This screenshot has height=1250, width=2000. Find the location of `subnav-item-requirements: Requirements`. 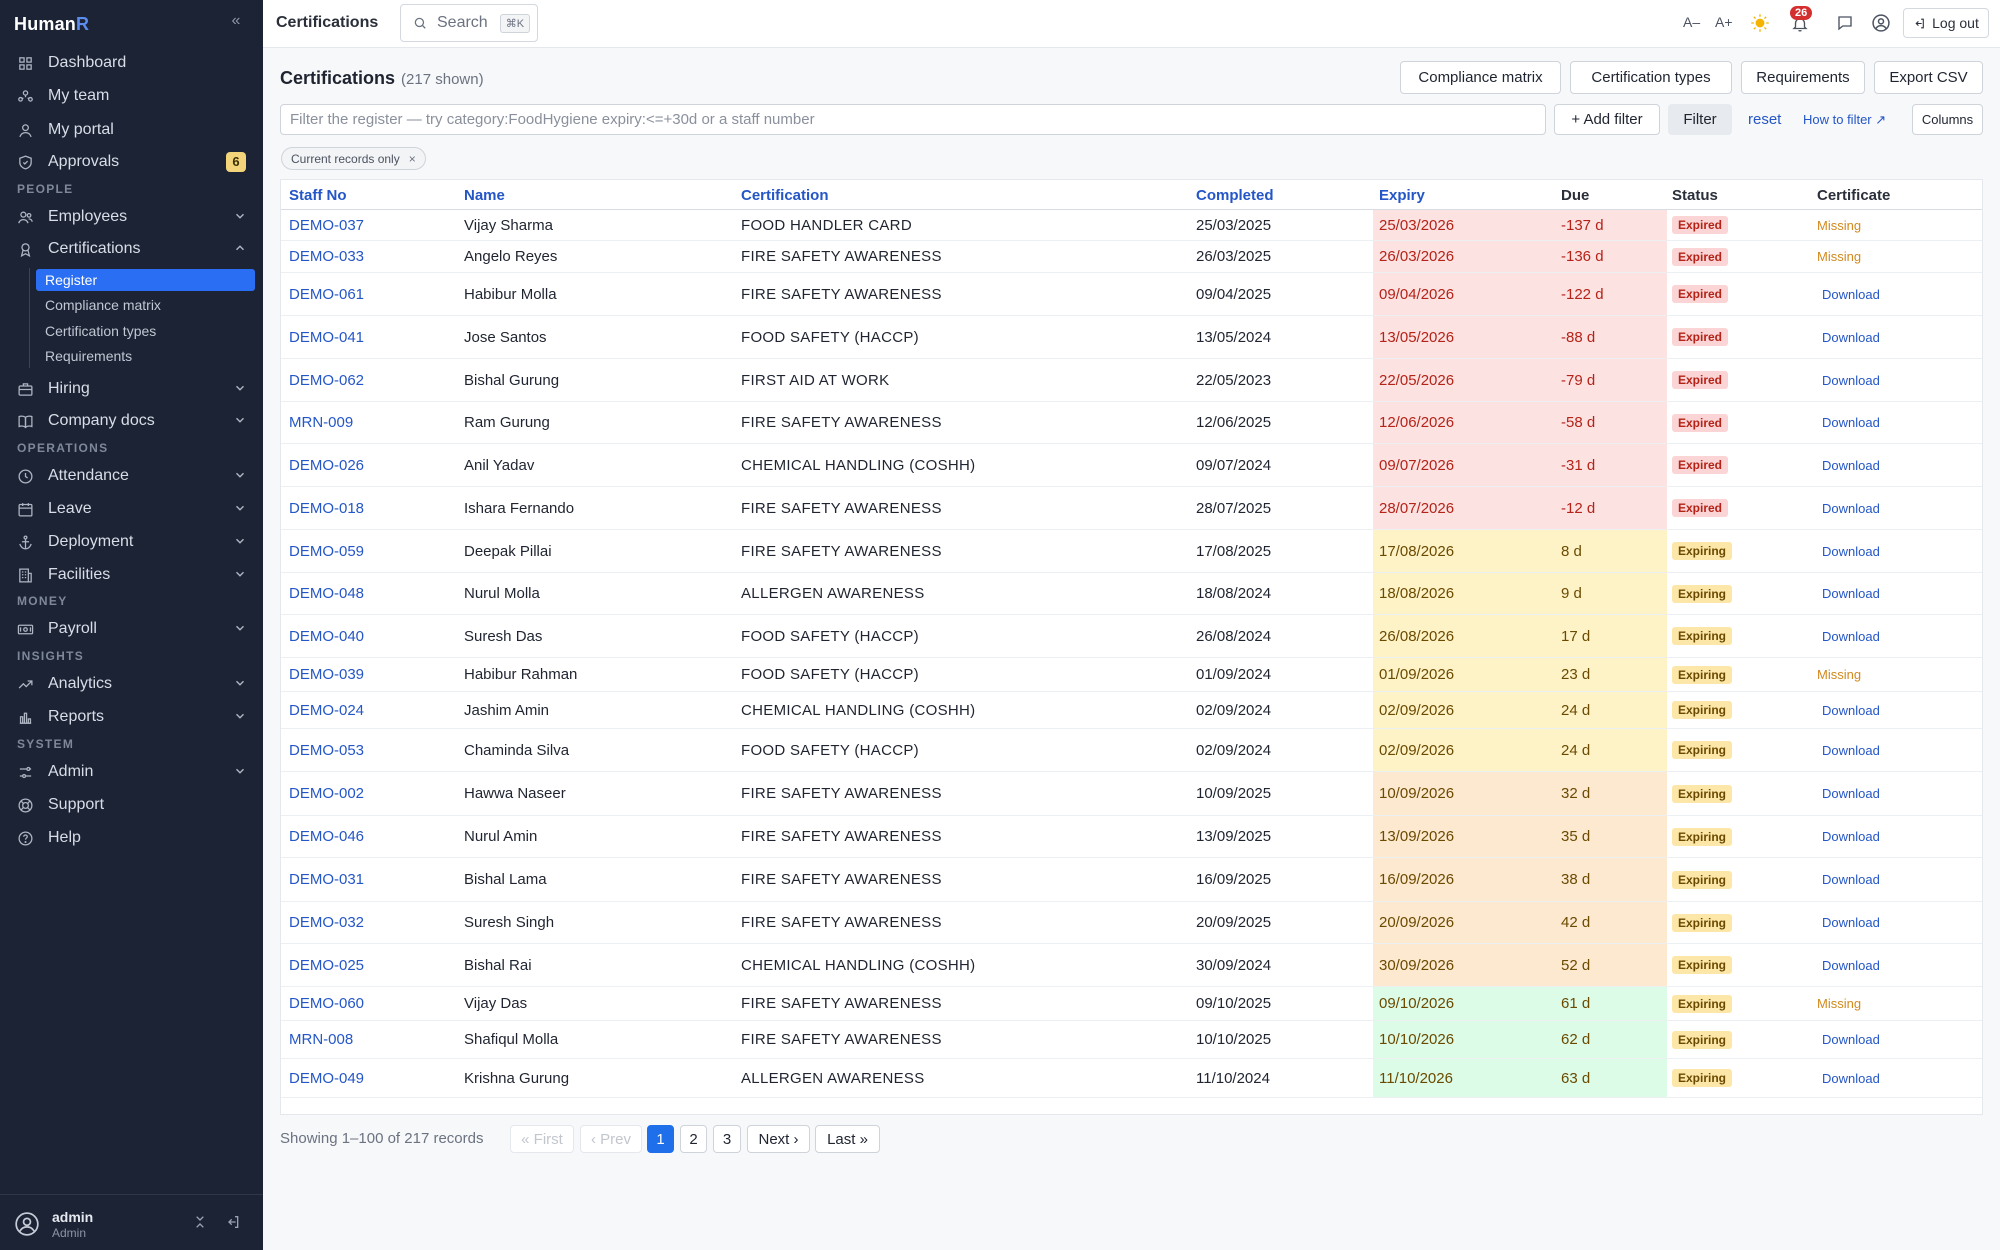

subnav-item-requirements: Requirements is located at coordinates (145, 356).